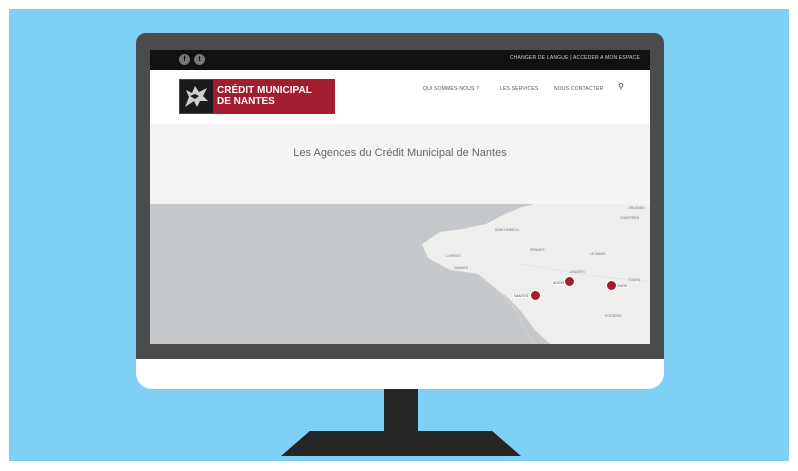 Image resolution: width=798 pixels, height=471 pixels. What do you see at coordinates (578, 89) in the screenshot?
I see `nav-item-nous-contacter: NOUS CONTACTER` at bounding box center [578, 89].